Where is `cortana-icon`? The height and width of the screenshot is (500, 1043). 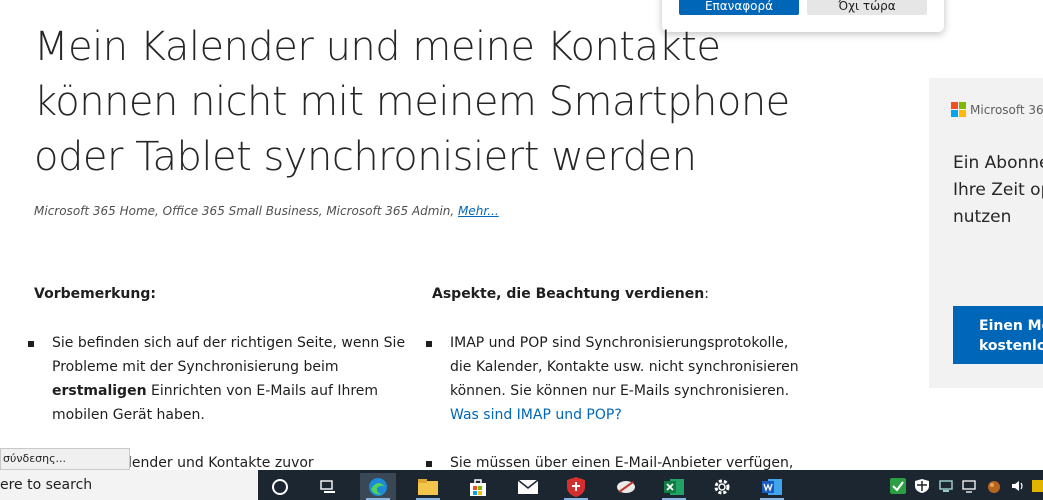
cortana-icon is located at coordinates (280, 486).